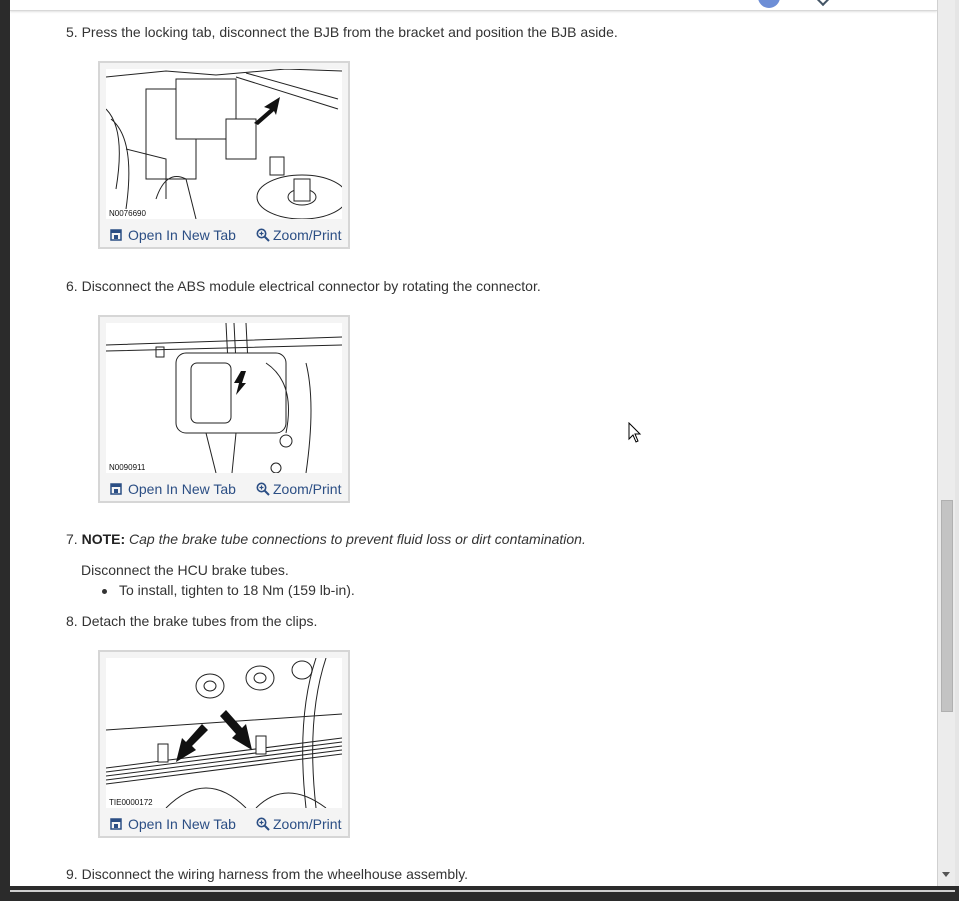 Image resolution: width=959 pixels, height=901 pixels. What do you see at coordinates (72, 539) in the screenshot?
I see `step-number: 7.` at bounding box center [72, 539].